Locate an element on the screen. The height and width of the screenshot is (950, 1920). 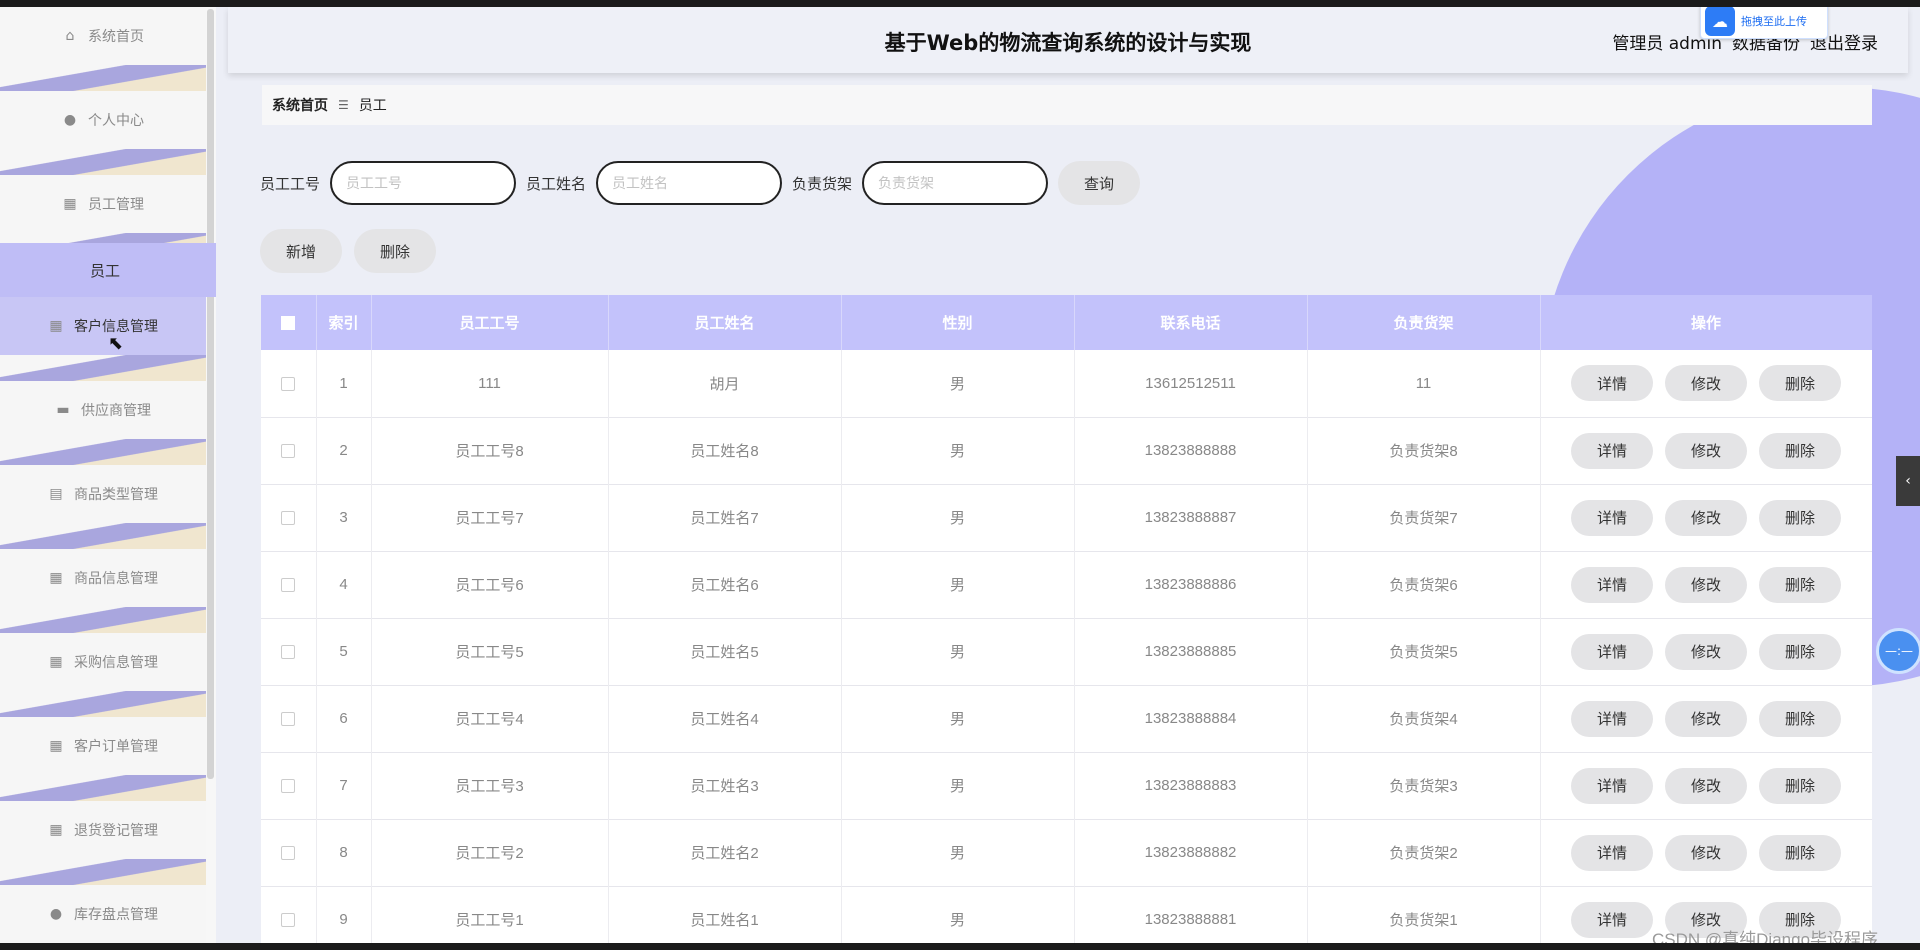
sidebar-item: ▦ 客户订单管理 is located at coordinates (108, 759).